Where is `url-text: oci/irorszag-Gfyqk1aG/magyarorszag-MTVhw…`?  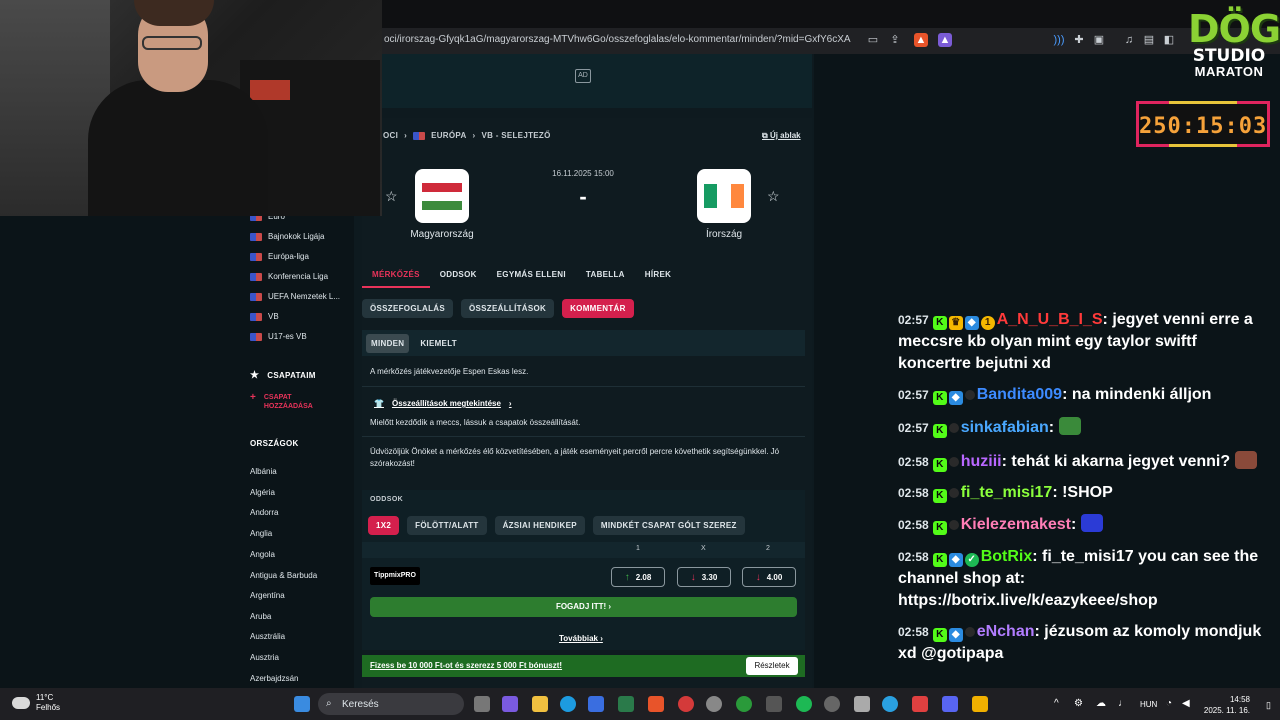 url-text: oci/irorszag-Gfyqk1aG/magyarorszag-MTVhw… is located at coordinates (617, 39).